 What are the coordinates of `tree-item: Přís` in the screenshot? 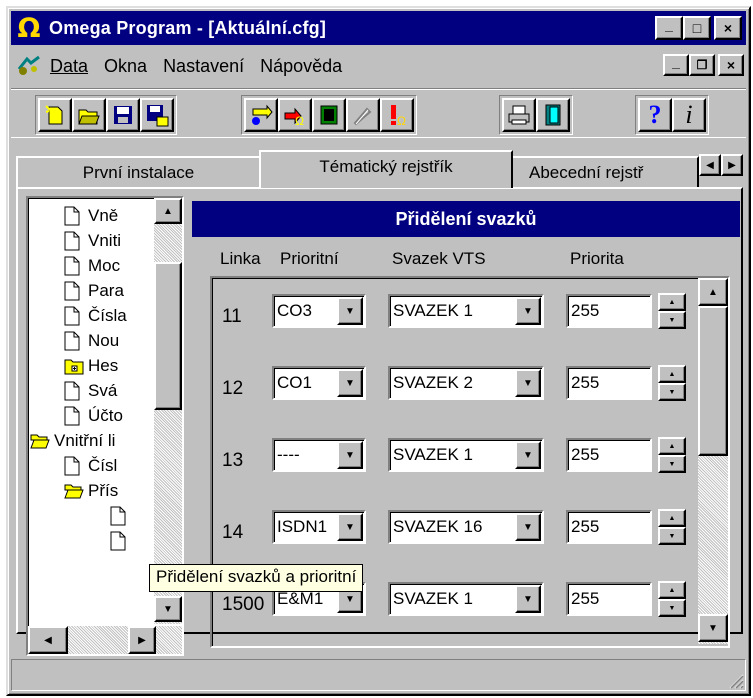 It's located at (91, 491).